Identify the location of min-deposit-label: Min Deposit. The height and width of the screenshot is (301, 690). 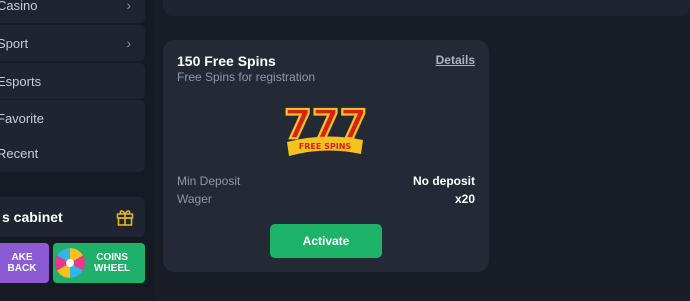
(209, 181).